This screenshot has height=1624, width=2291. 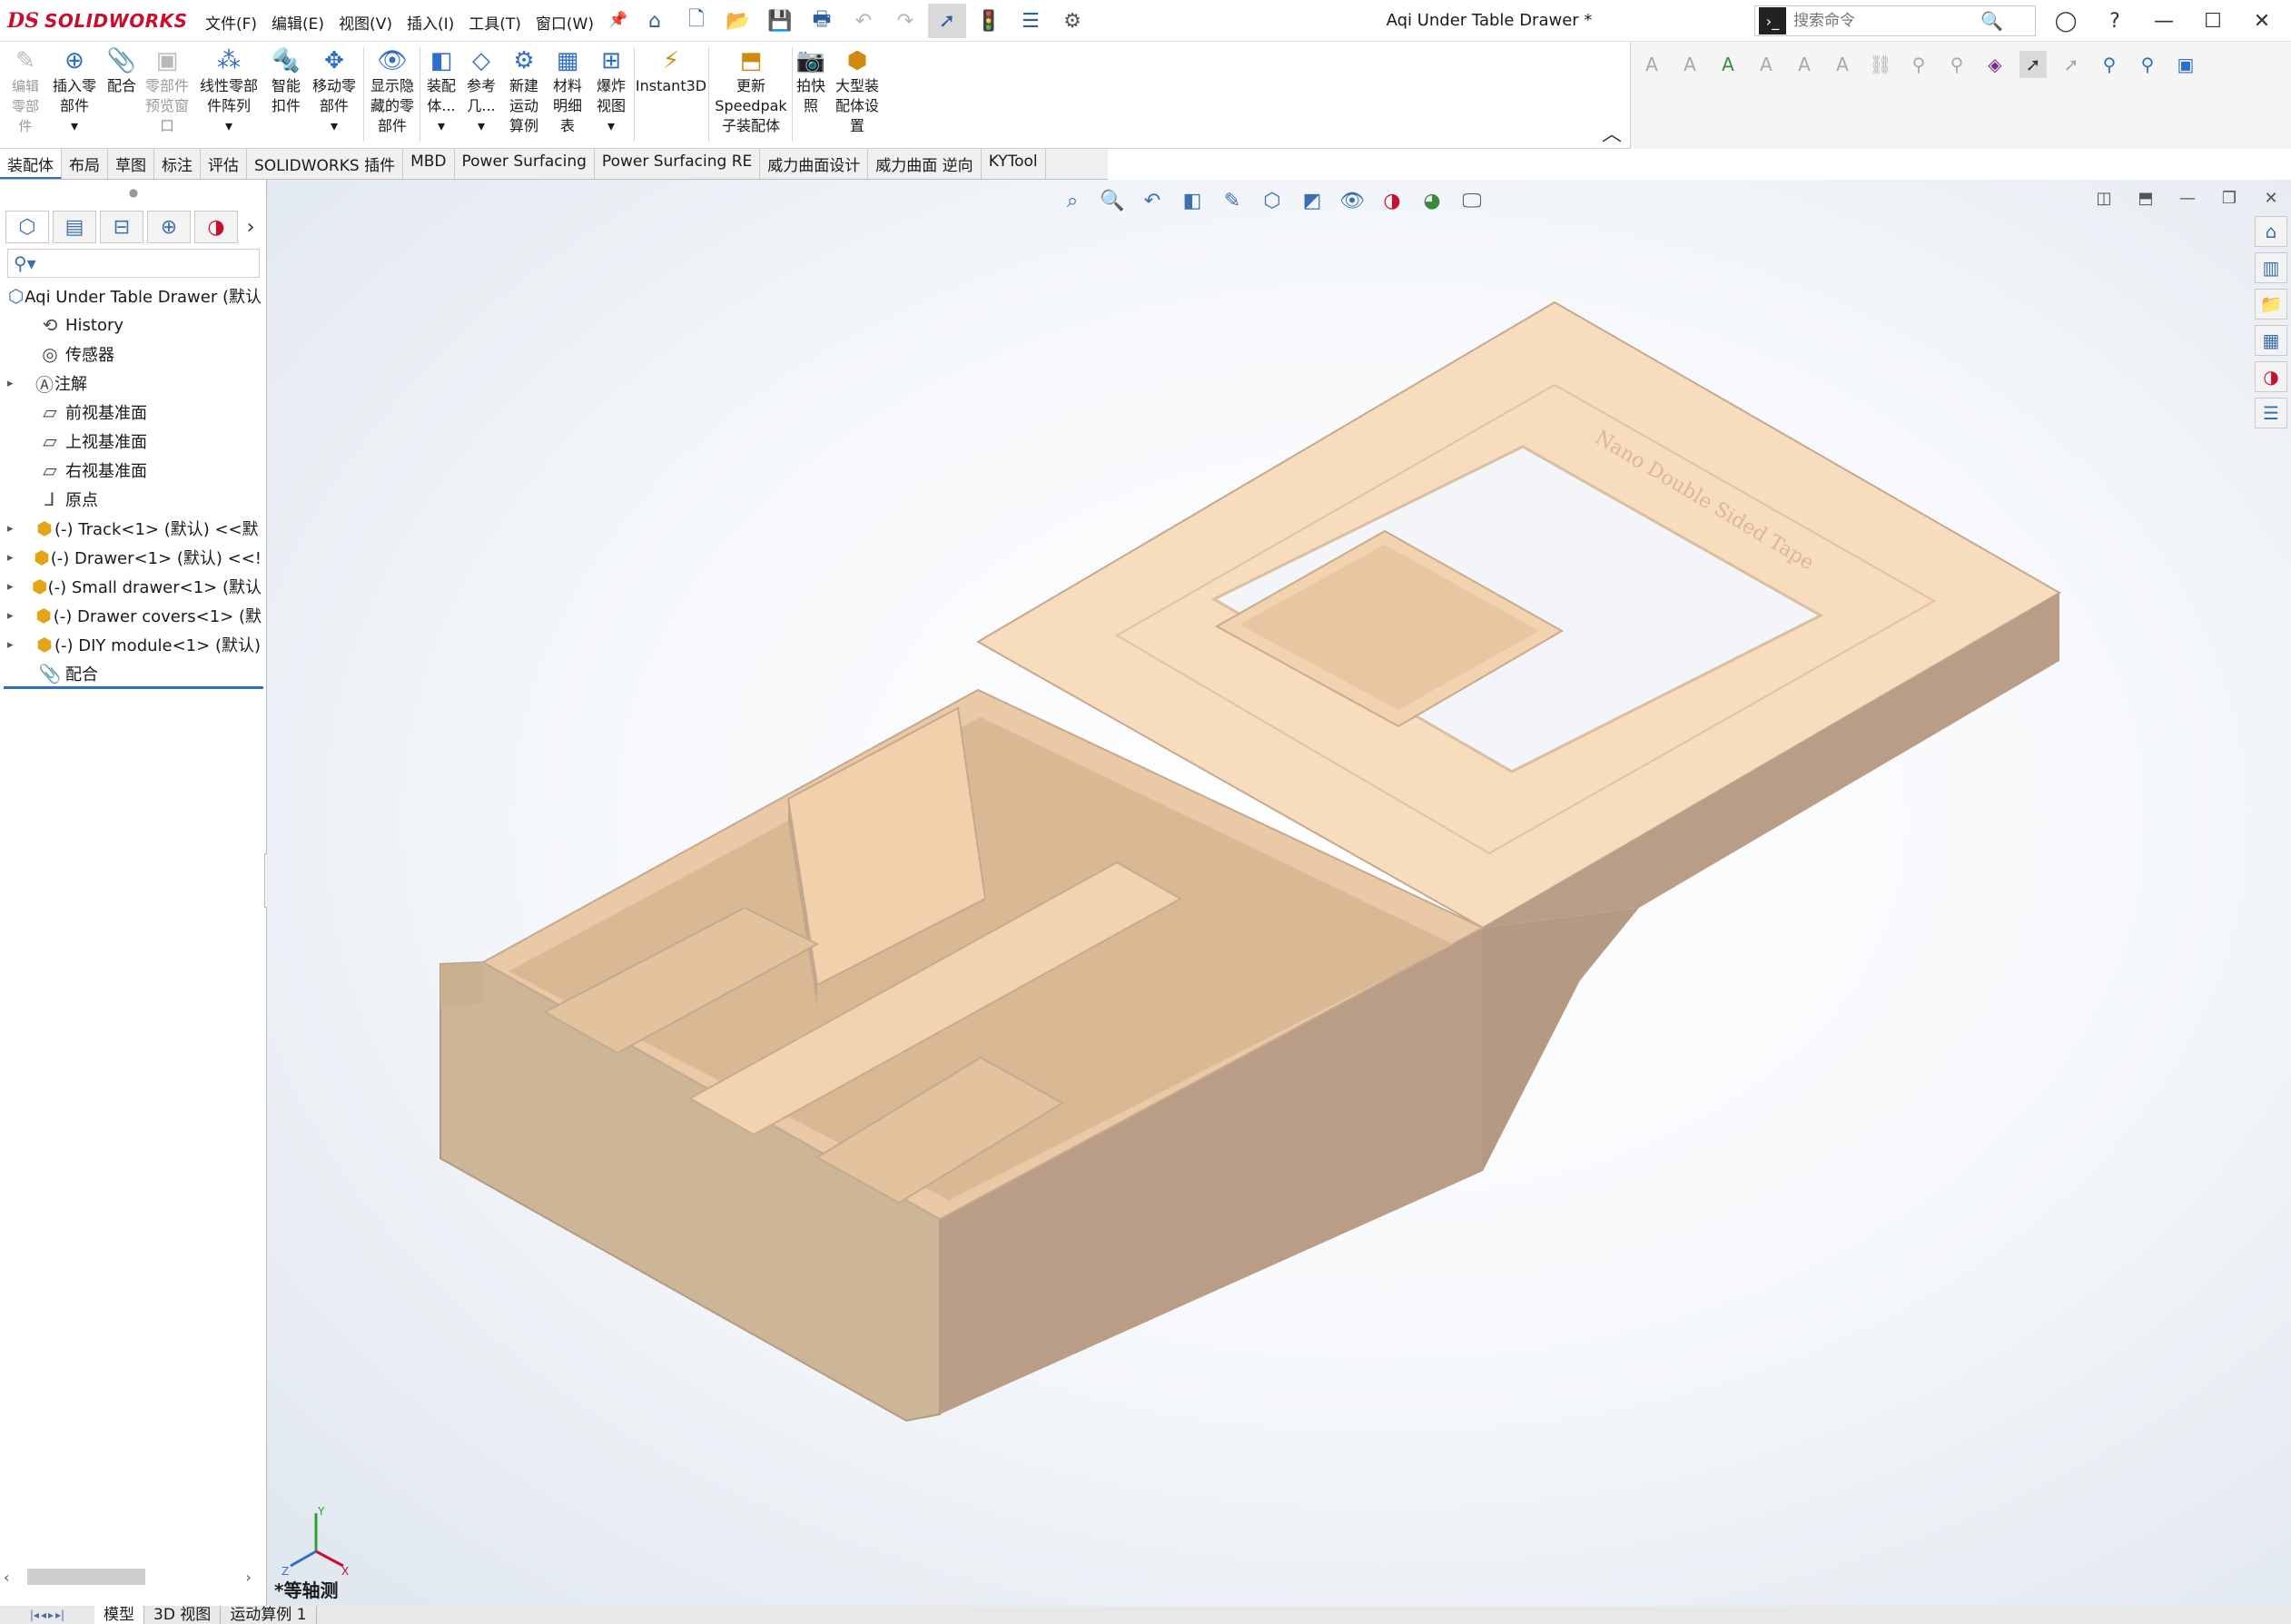 I want to click on mate-button: 📎 配合, so click(x=122, y=70).